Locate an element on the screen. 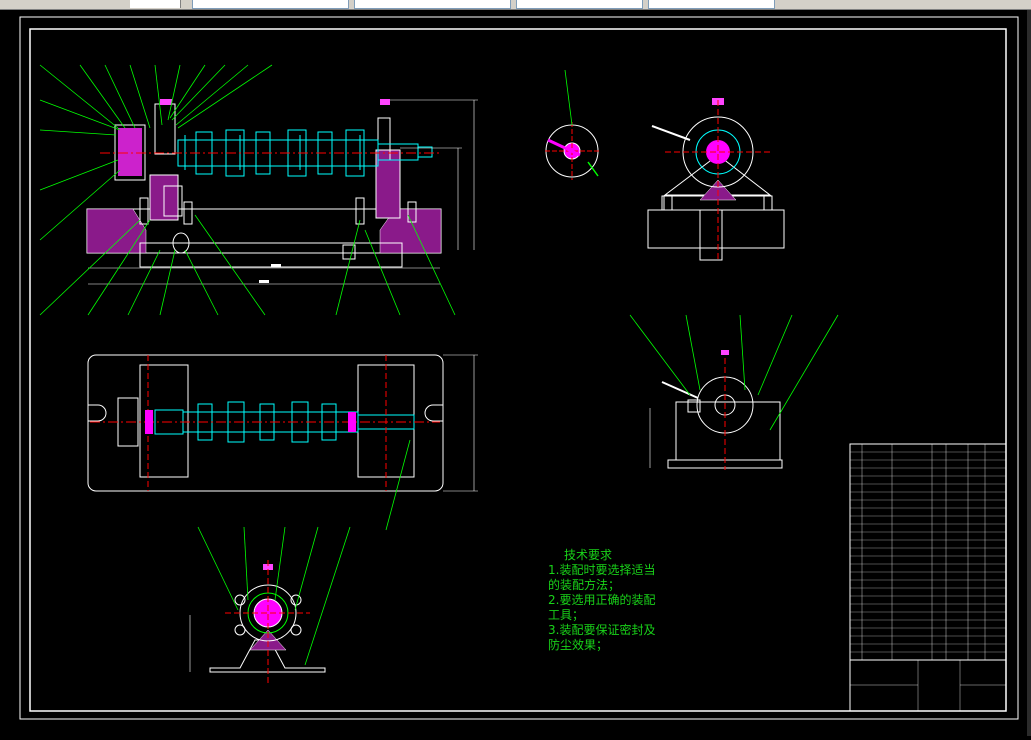 Image resolution: width=1031 pixels, height=740 pixels. layer-dropdown is located at coordinates (270, 4).